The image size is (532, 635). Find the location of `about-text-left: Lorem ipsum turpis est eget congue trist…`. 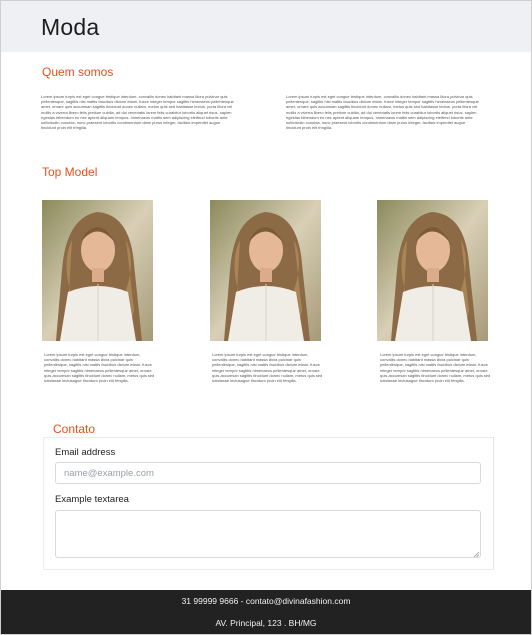

about-text-left: Lorem ipsum turpis est eget congue trist… is located at coordinates (137, 112).